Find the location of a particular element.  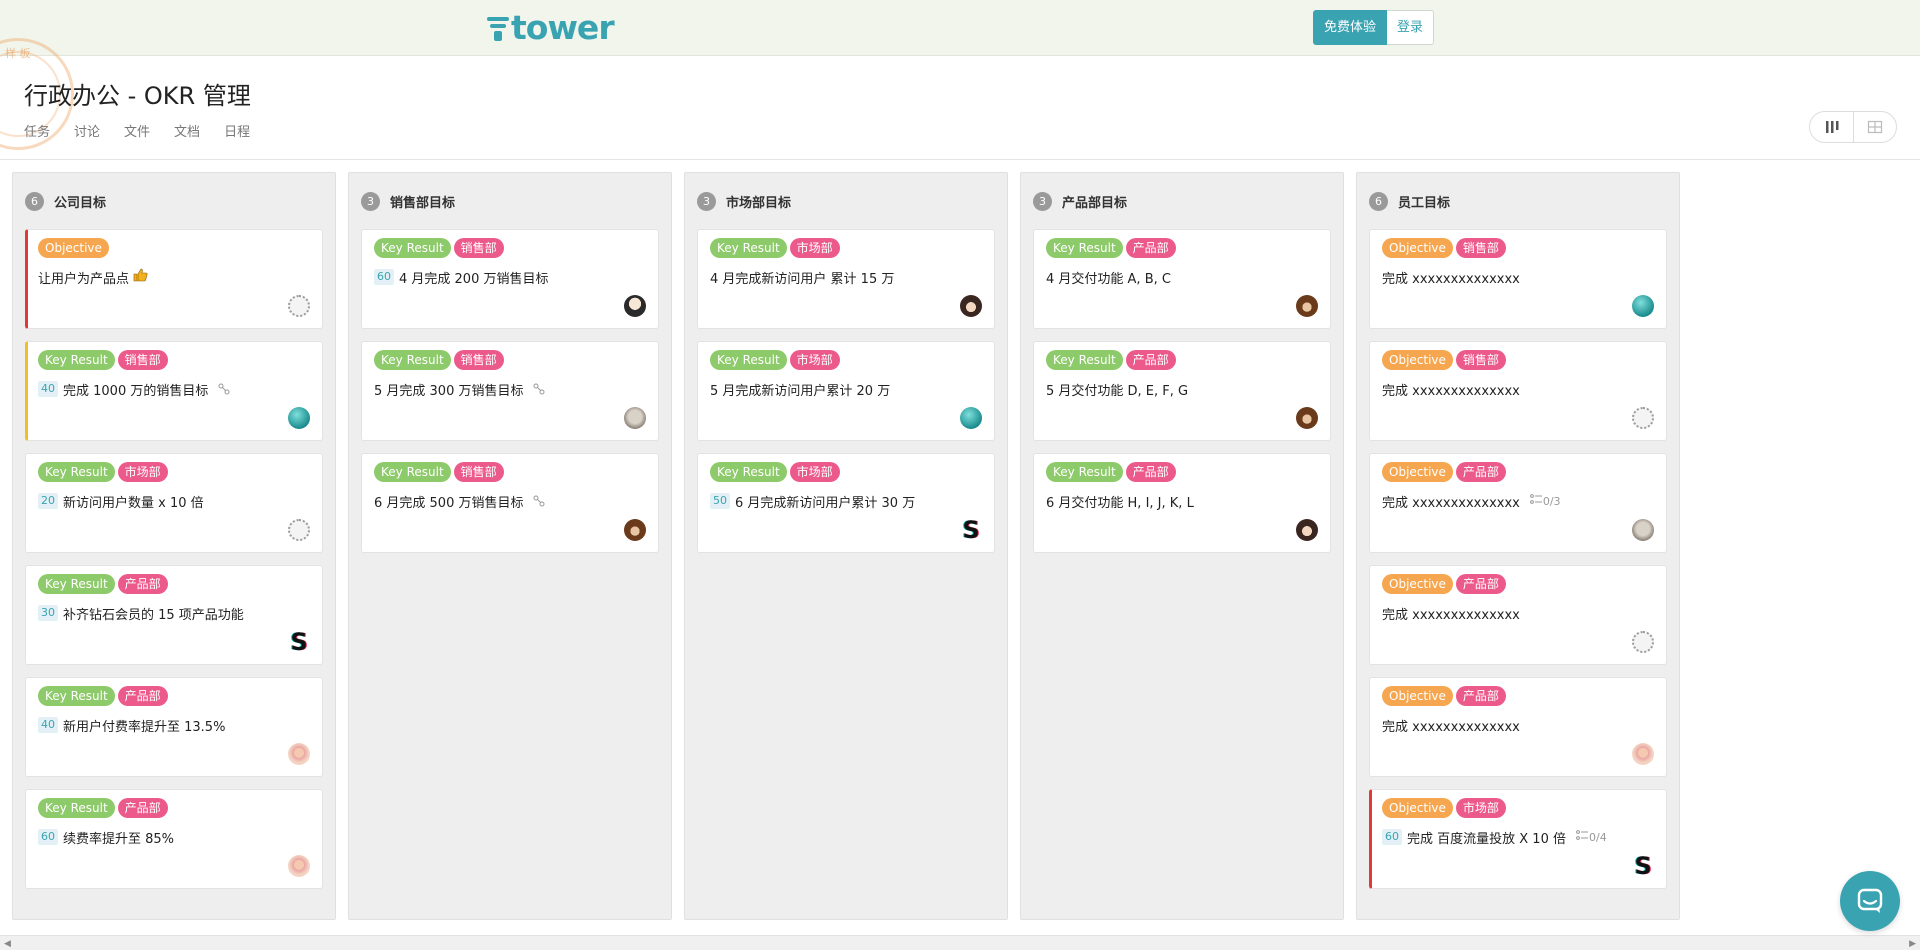

task-card: Key Result 销售部 60 4 月完成 200 万销售目标 is located at coordinates (510, 279).